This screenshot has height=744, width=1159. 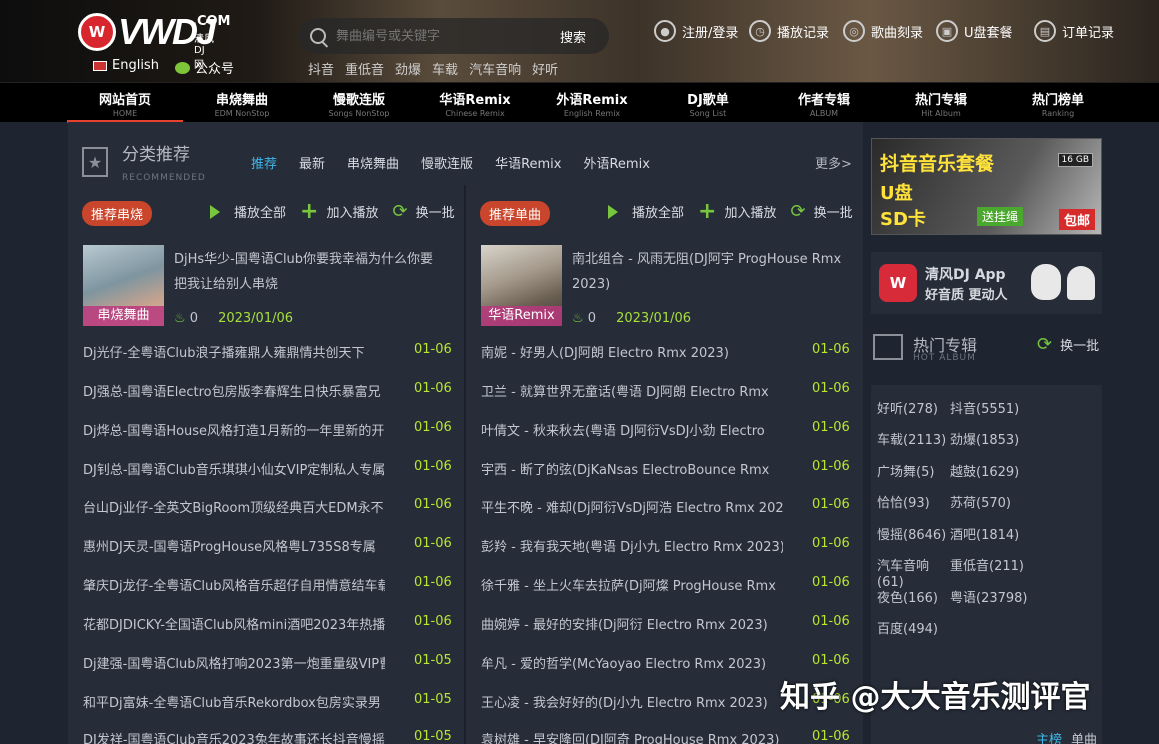 I want to click on list-item: 彭羚 - 我有我天地(粤语 Dj小九 Electro Rmx 2023), so click(x=632, y=545).